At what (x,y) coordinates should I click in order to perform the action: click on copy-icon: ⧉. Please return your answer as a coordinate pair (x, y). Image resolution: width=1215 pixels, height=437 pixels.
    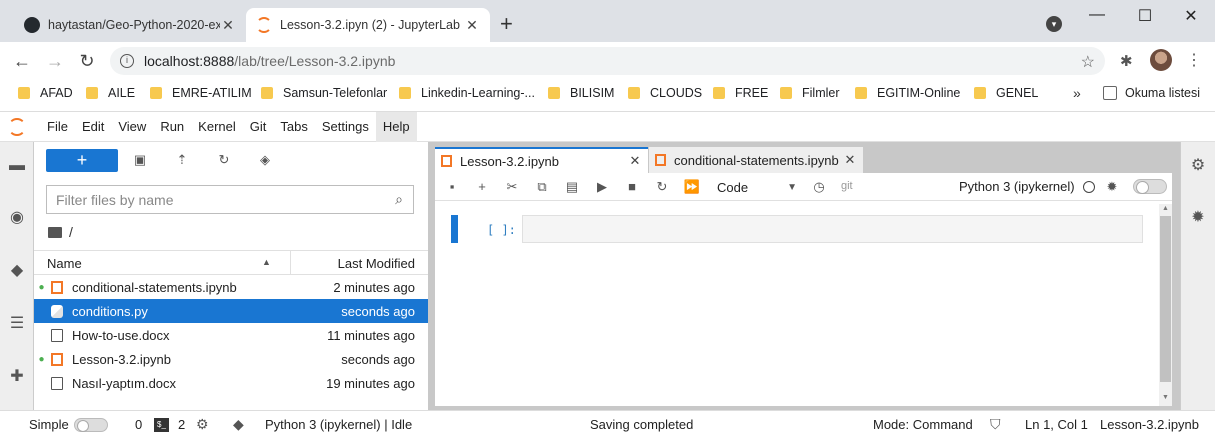
    Looking at the image, I should click on (542, 187).